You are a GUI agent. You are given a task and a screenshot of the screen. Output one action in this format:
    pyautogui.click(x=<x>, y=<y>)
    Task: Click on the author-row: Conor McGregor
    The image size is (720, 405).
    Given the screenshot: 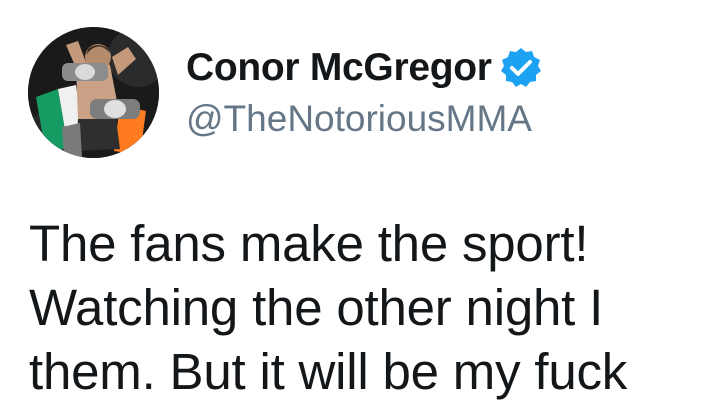 What is the action you would take?
    pyautogui.click(x=365, y=68)
    